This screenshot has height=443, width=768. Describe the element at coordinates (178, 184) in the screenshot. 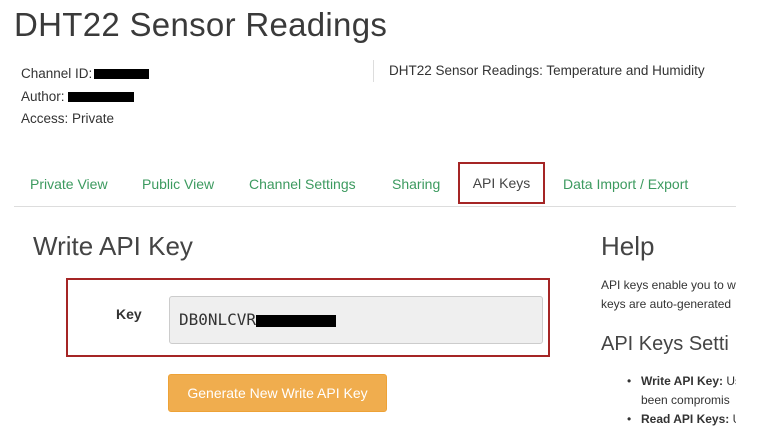

I see `tab-public-view: Public View` at that location.